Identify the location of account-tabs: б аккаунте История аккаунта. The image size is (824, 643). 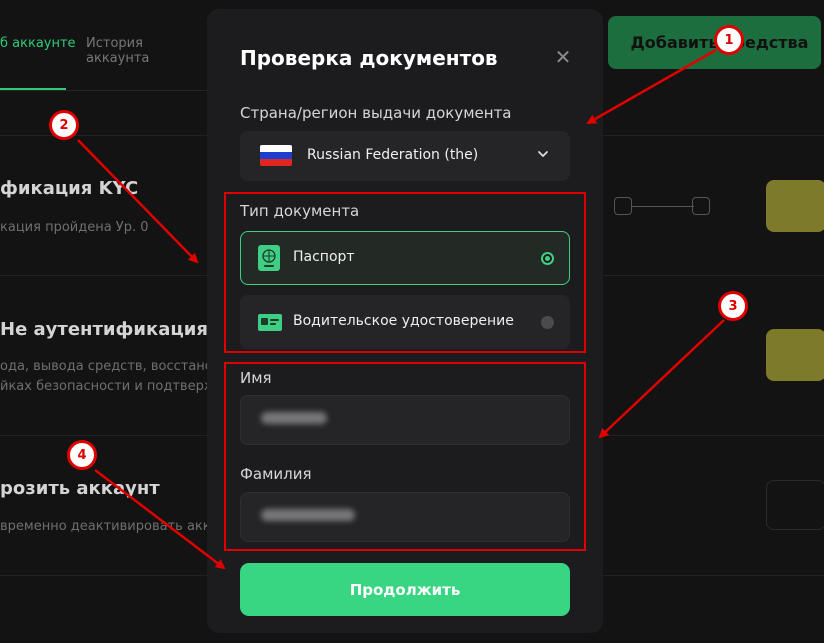
(105, 45).